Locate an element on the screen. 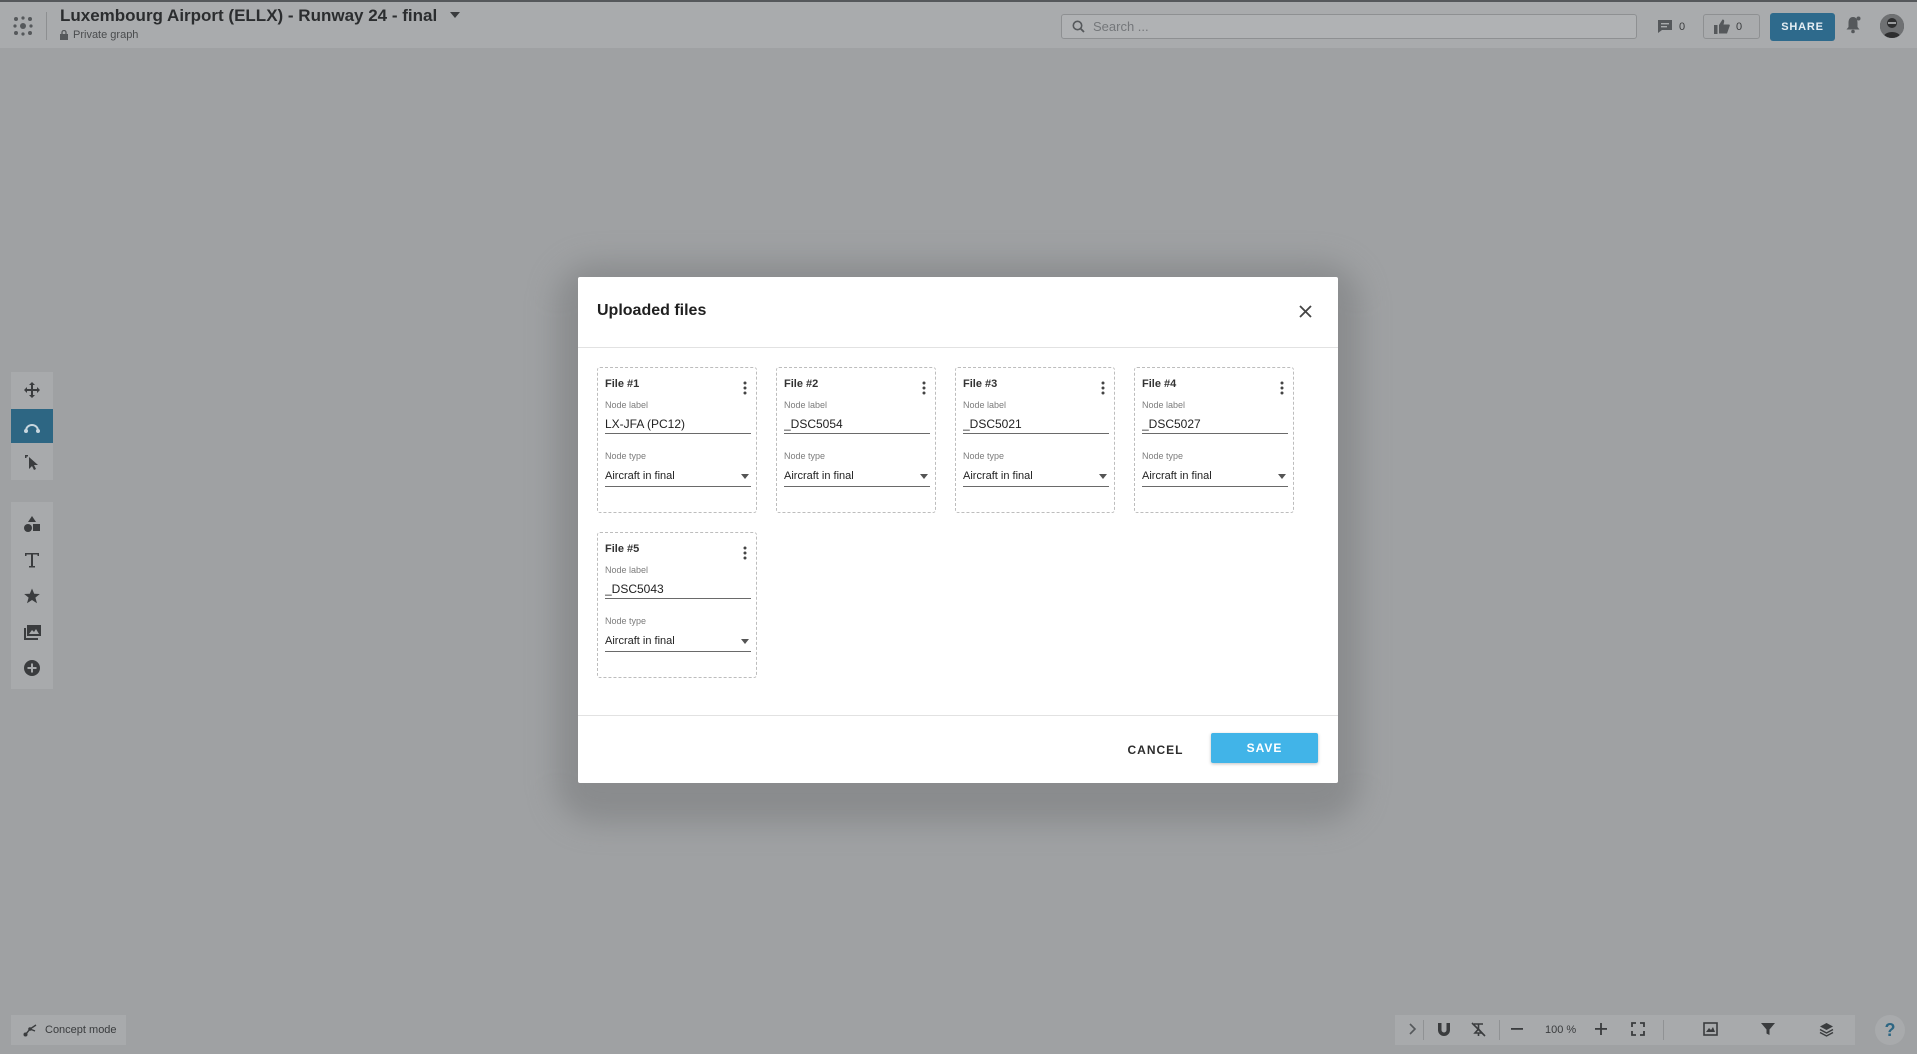 This screenshot has width=1917, height=1054. concept-mode-label: Concept mode is located at coordinates (81, 1030).